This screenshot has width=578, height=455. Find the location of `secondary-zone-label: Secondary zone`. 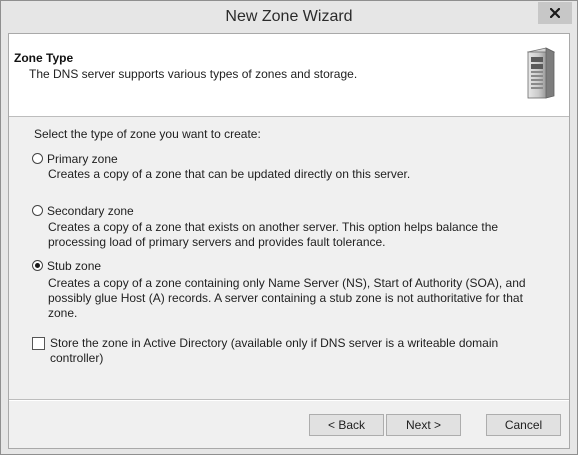

secondary-zone-label: Secondary zone is located at coordinates (90, 211).